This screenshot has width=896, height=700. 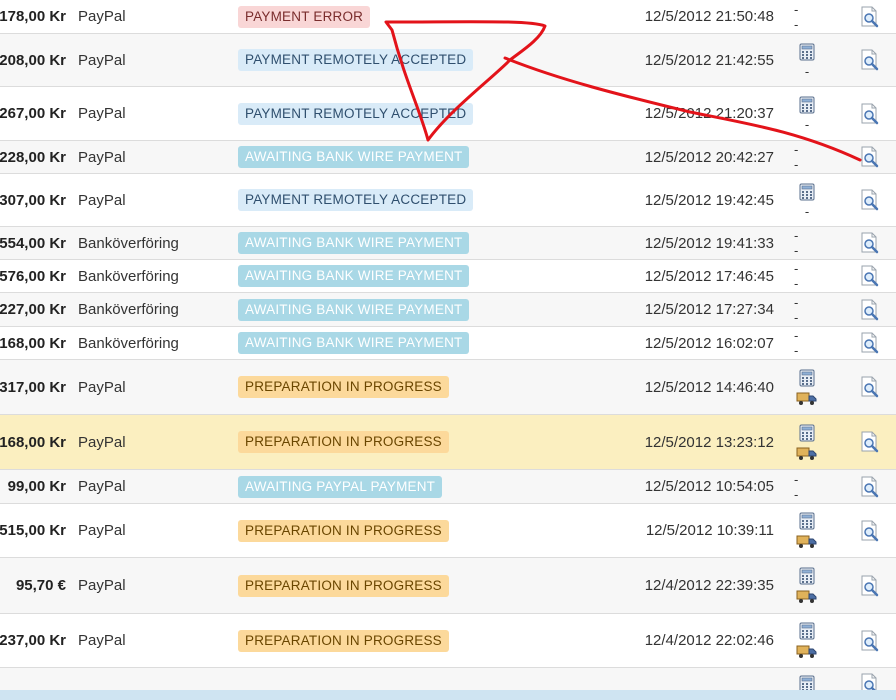 What do you see at coordinates (709, 243) in the screenshot?
I see `order-date: 12/5/2012 19:41:33` at bounding box center [709, 243].